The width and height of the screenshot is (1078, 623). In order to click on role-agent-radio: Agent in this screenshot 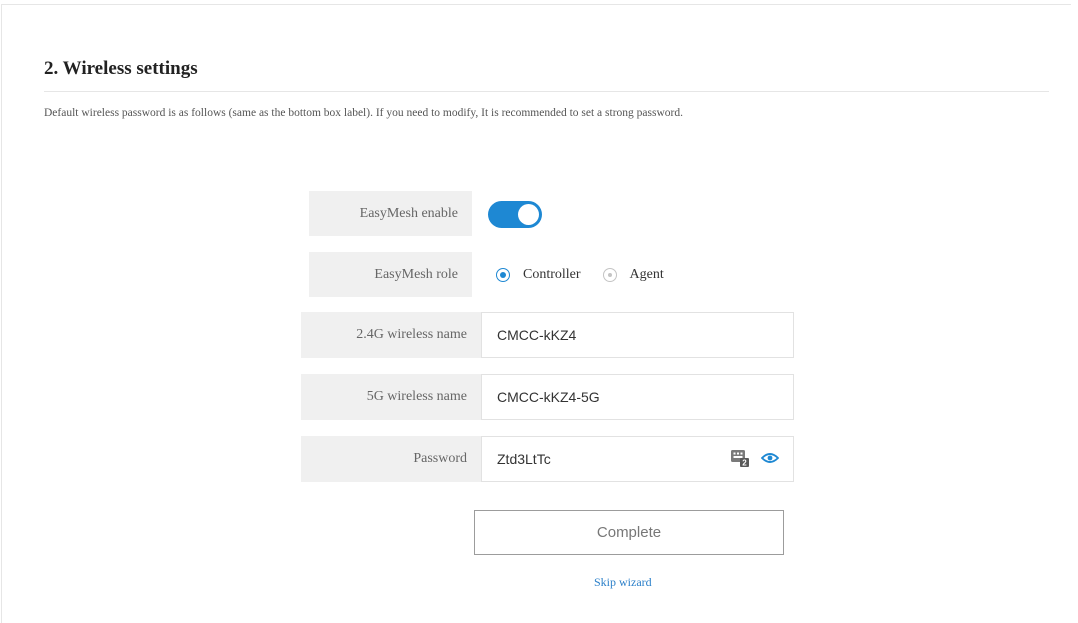, I will do `click(633, 275)`.